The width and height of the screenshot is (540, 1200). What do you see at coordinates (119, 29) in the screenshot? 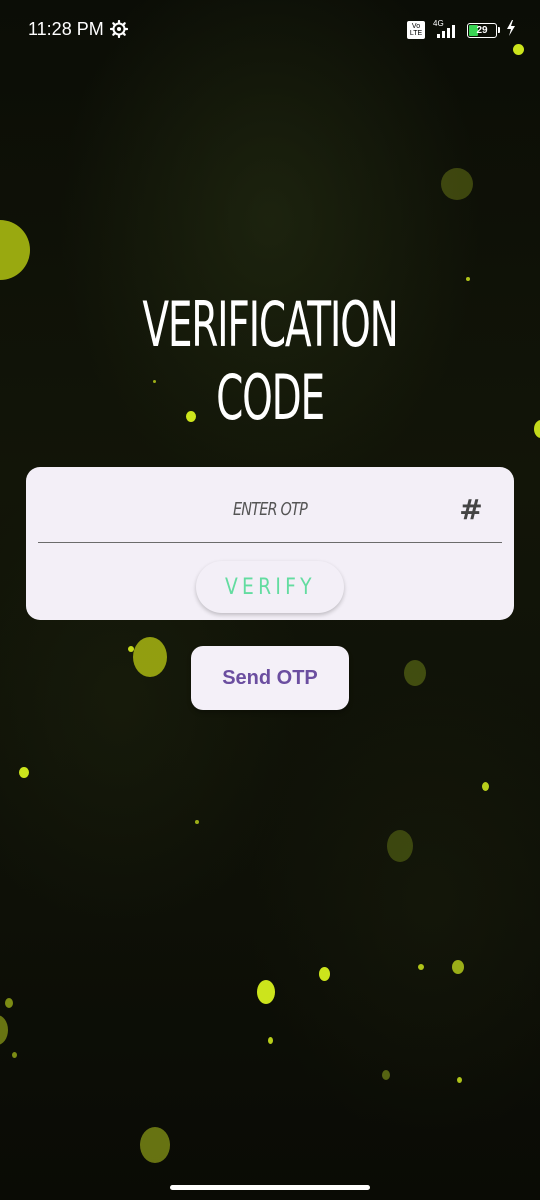
I see `gear-icon` at bounding box center [119, 29].